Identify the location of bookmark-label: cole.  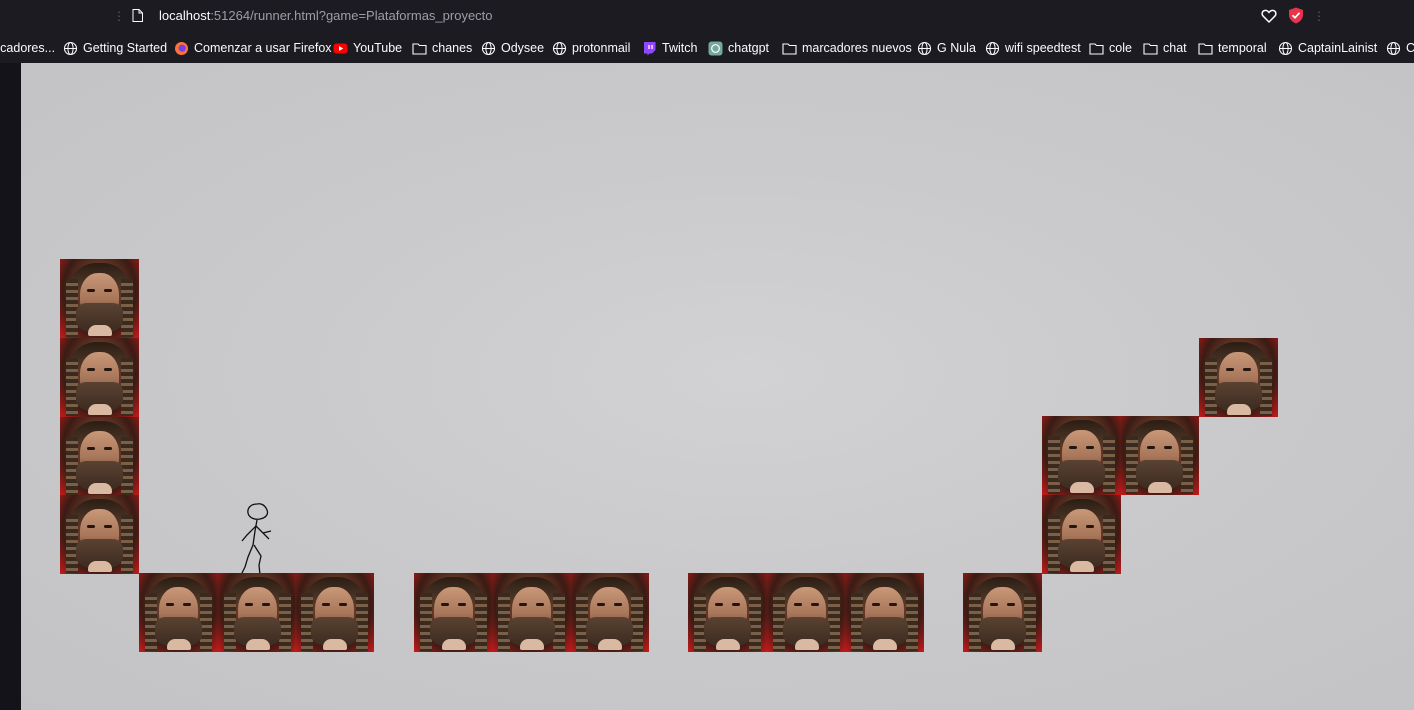
(1120, 48).